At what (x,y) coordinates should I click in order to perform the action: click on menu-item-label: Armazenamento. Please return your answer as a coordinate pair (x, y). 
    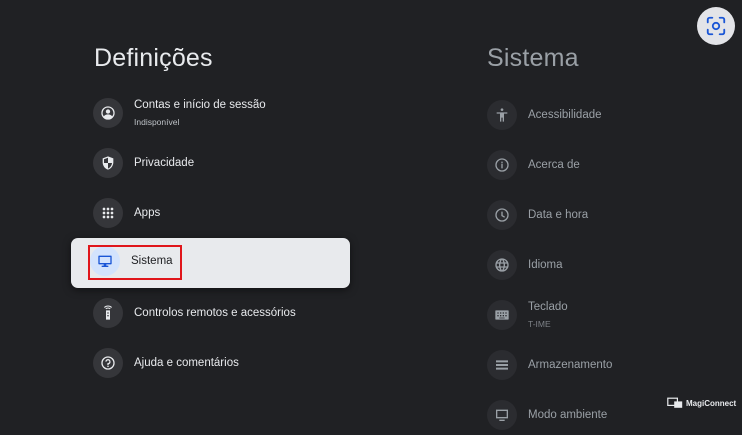
    Looking at the image, I should click on (570, 365).